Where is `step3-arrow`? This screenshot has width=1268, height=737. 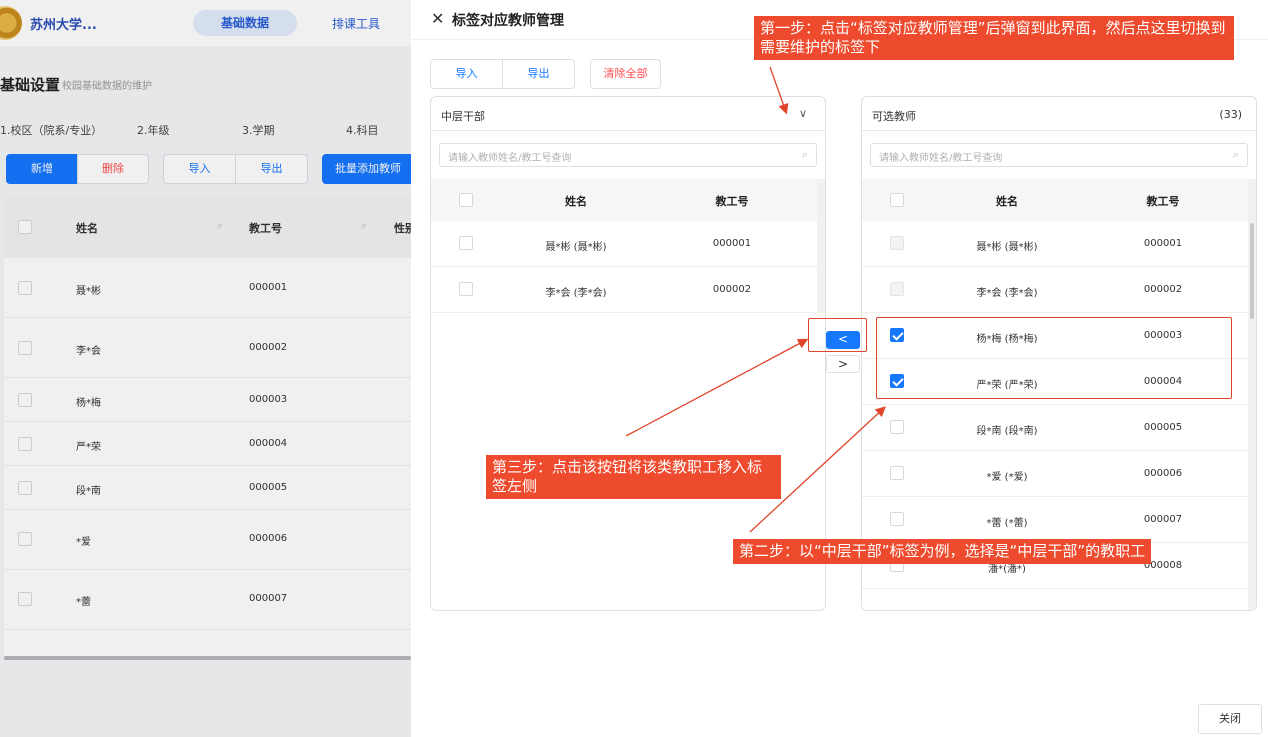 step3-arrow is located at coordinates (717, 387).